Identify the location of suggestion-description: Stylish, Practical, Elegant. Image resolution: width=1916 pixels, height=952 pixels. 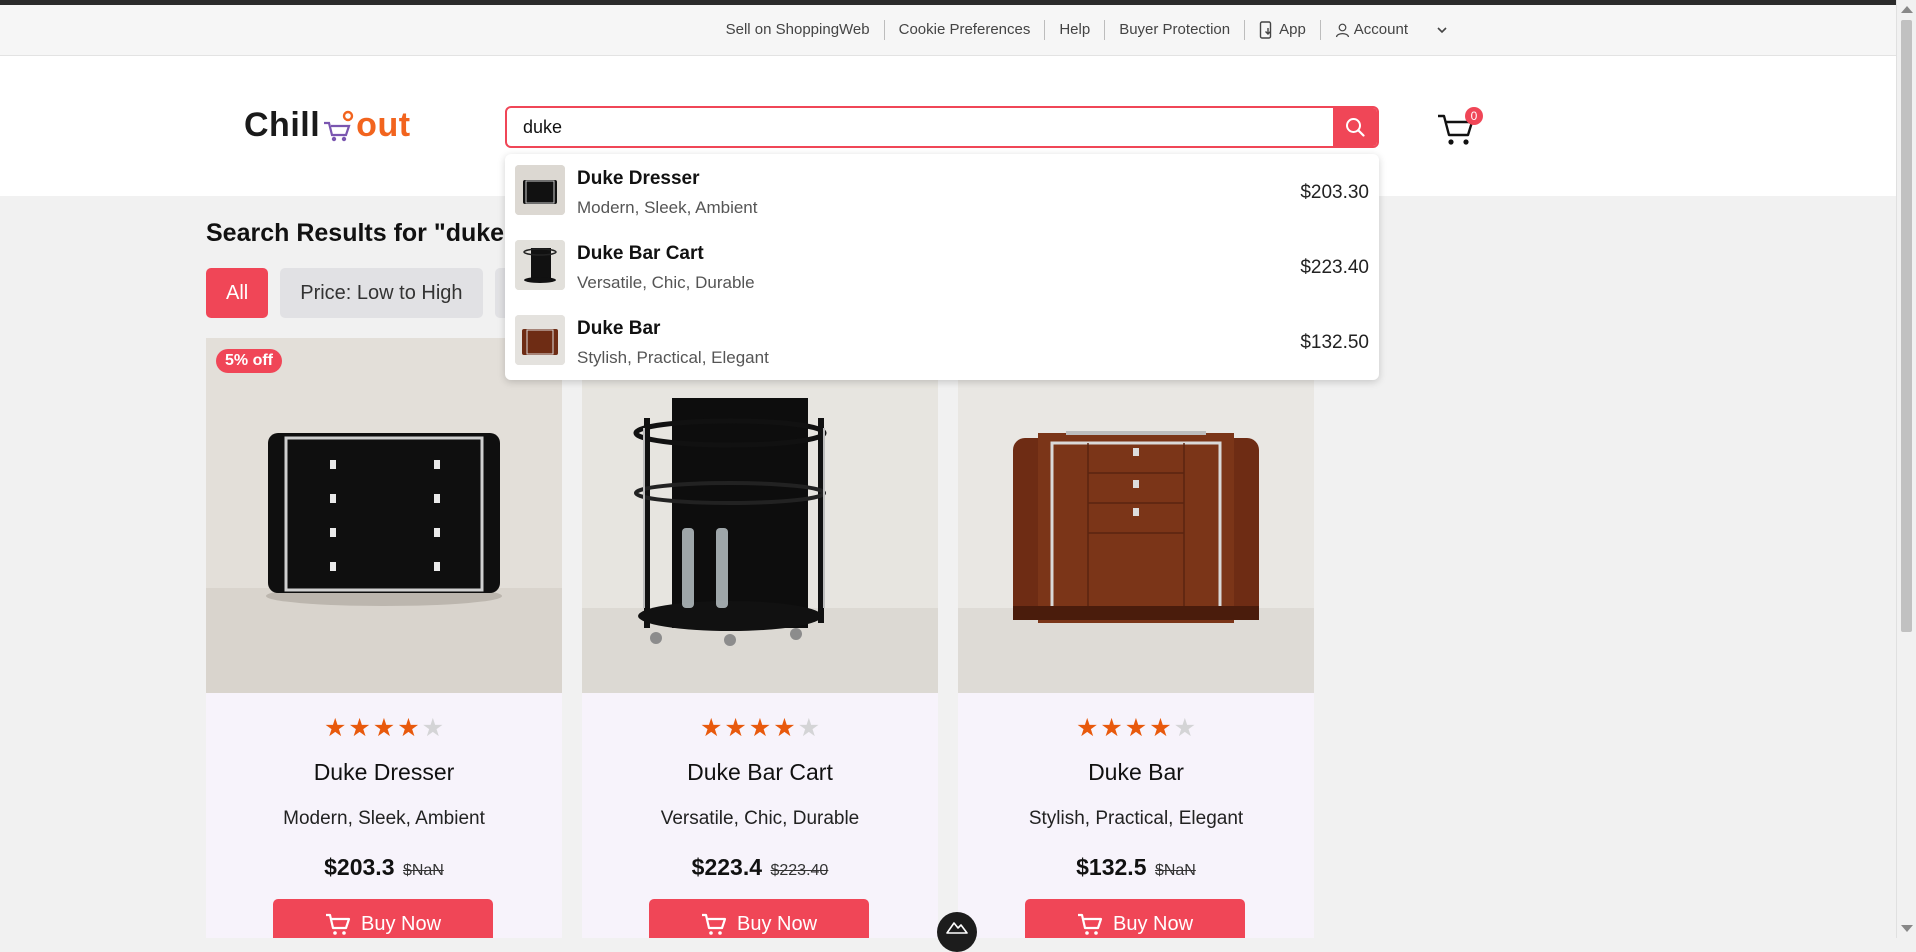
(673, 357).